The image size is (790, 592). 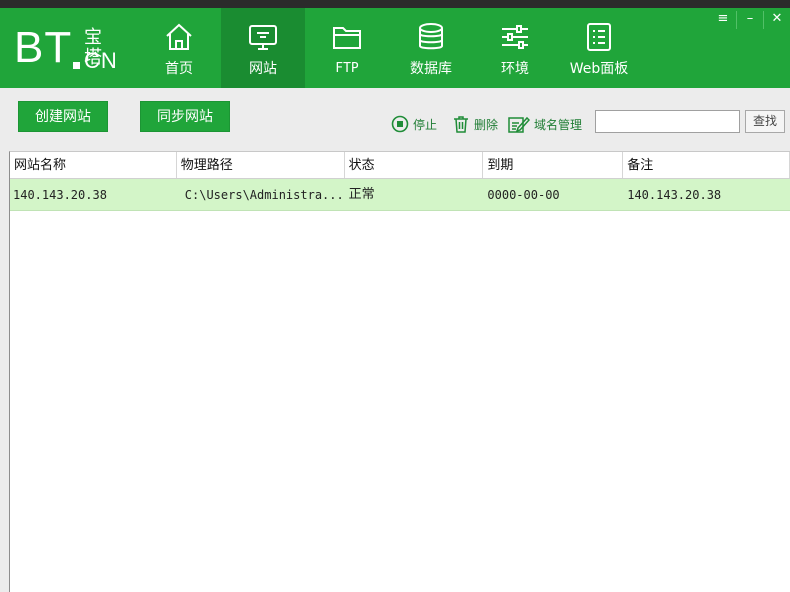 What do you see at coordinates (431, 36) in the screenshot?
I see `database-icon` at bounding box center [431, 36].